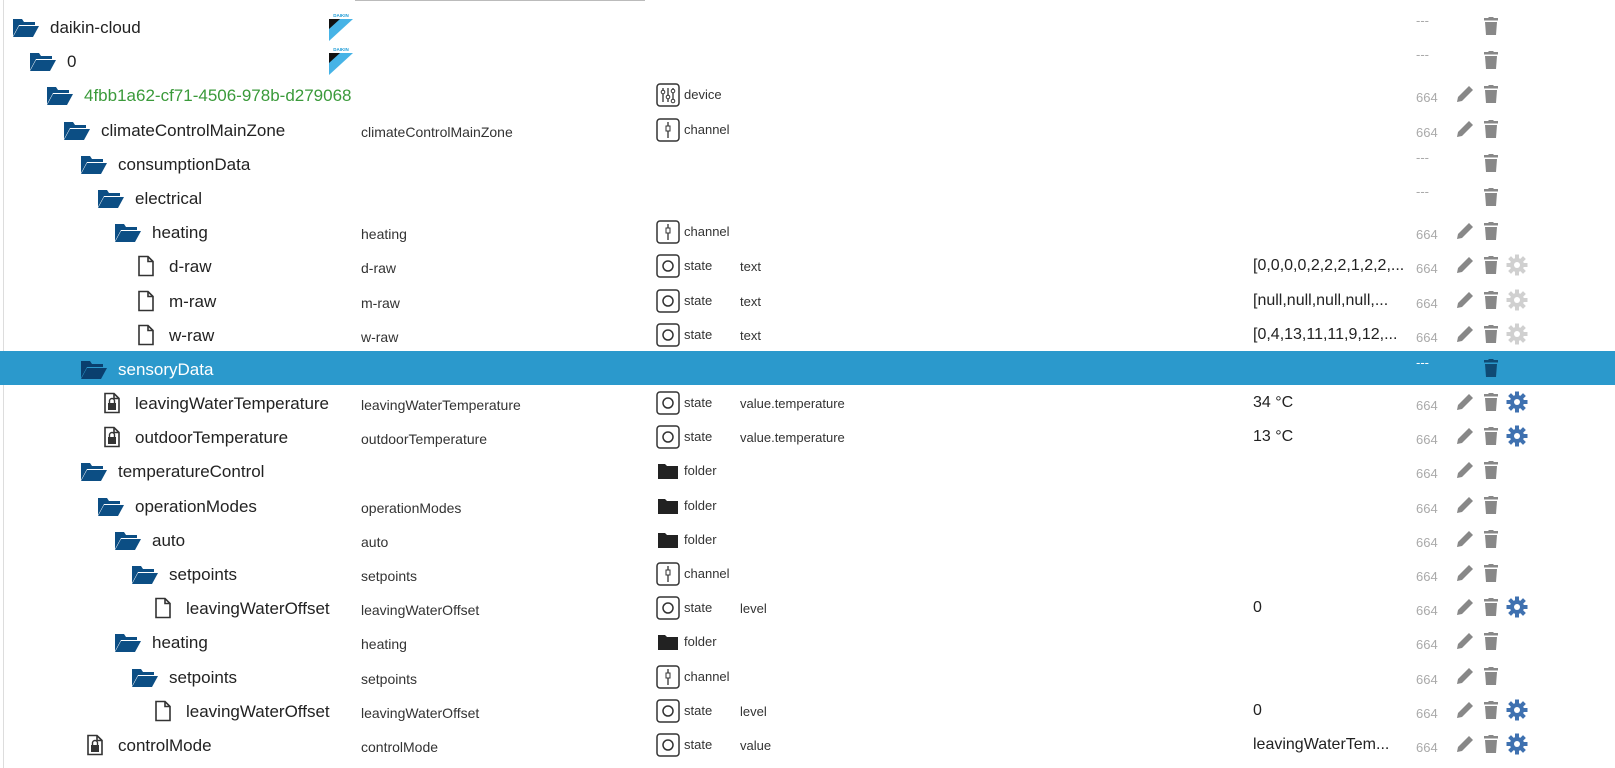 This screenshot has width=1615, height=768. I want to click on object-name: operationModes, so click(196, 507).